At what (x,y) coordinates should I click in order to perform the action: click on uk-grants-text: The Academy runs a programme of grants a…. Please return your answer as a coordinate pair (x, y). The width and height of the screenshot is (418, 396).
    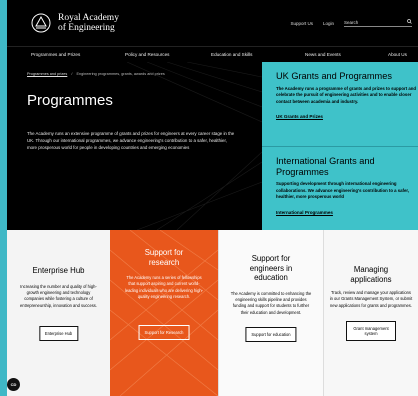
    Looking at the image, I should click on (346, 94).